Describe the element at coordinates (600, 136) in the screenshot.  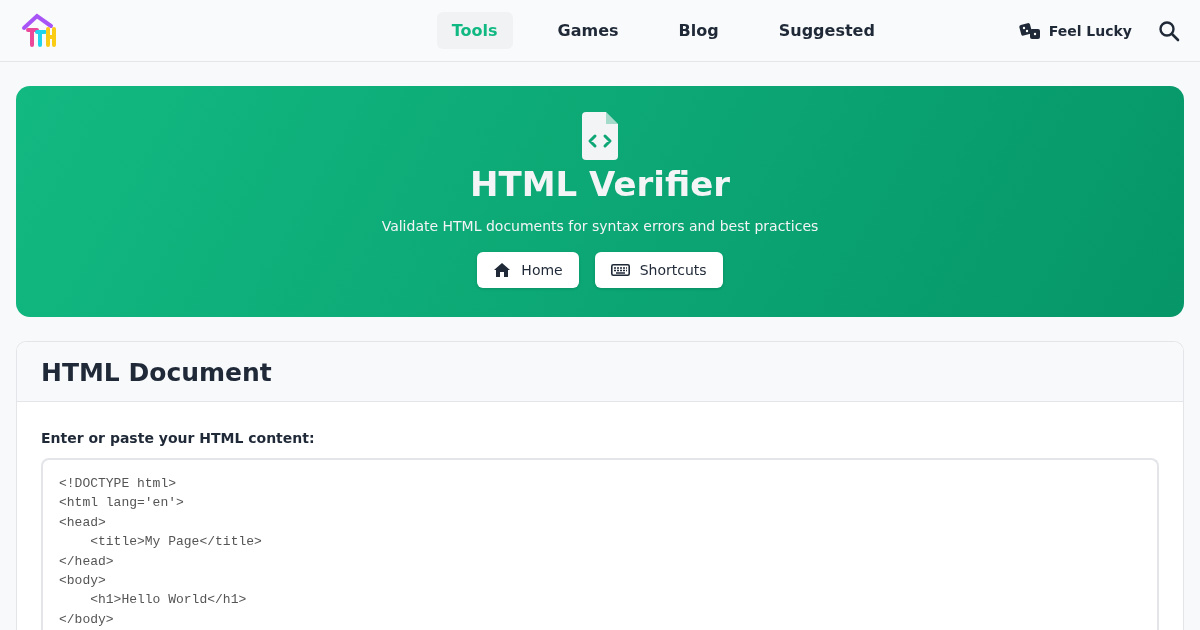
I see `code-file-icon` at that location.